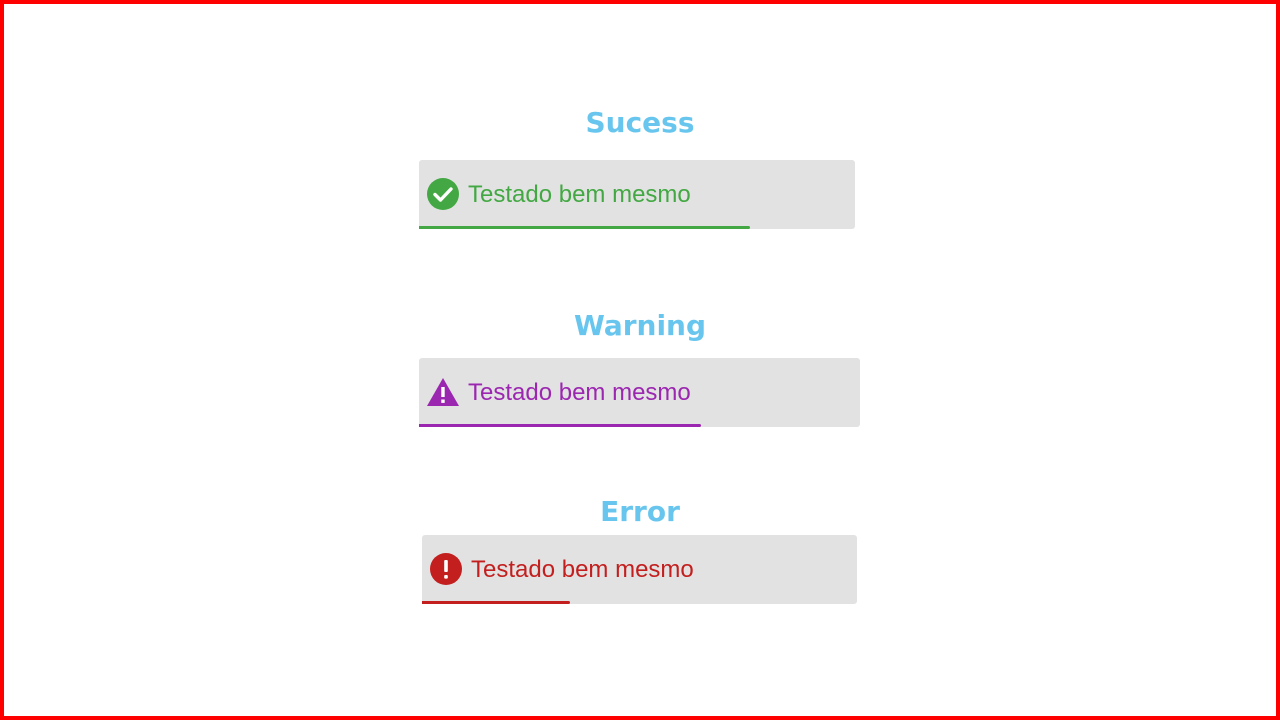  Describe the element at coordinates (443, 392) in the screenshot. I see `warning-triangle-icon` at that location.